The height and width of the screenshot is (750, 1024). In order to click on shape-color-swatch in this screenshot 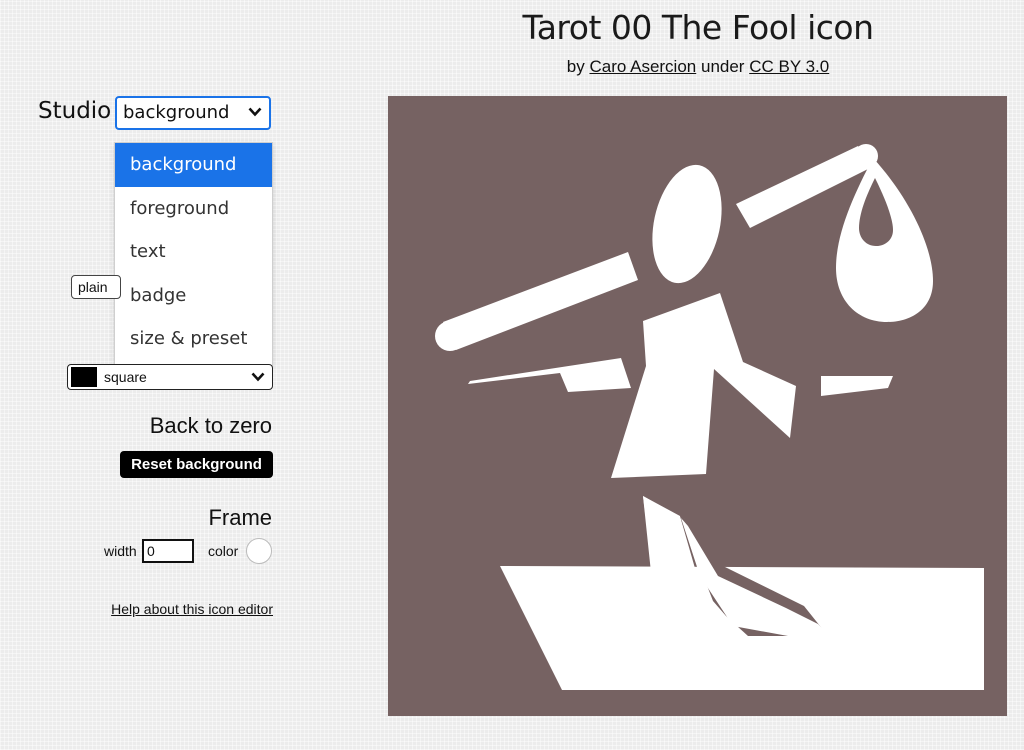, I will do `click(84, 377)`.